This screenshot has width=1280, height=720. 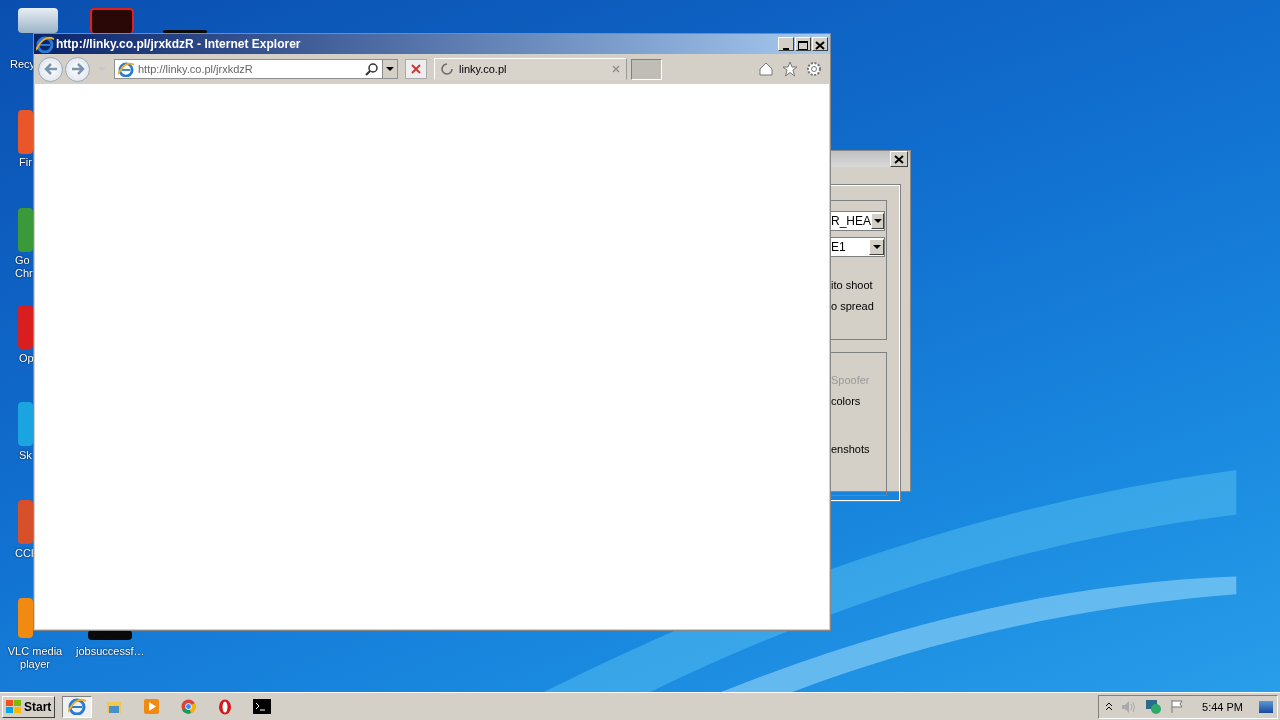 I want to click on forward-arrow-icon, so click(x=77, y=69).